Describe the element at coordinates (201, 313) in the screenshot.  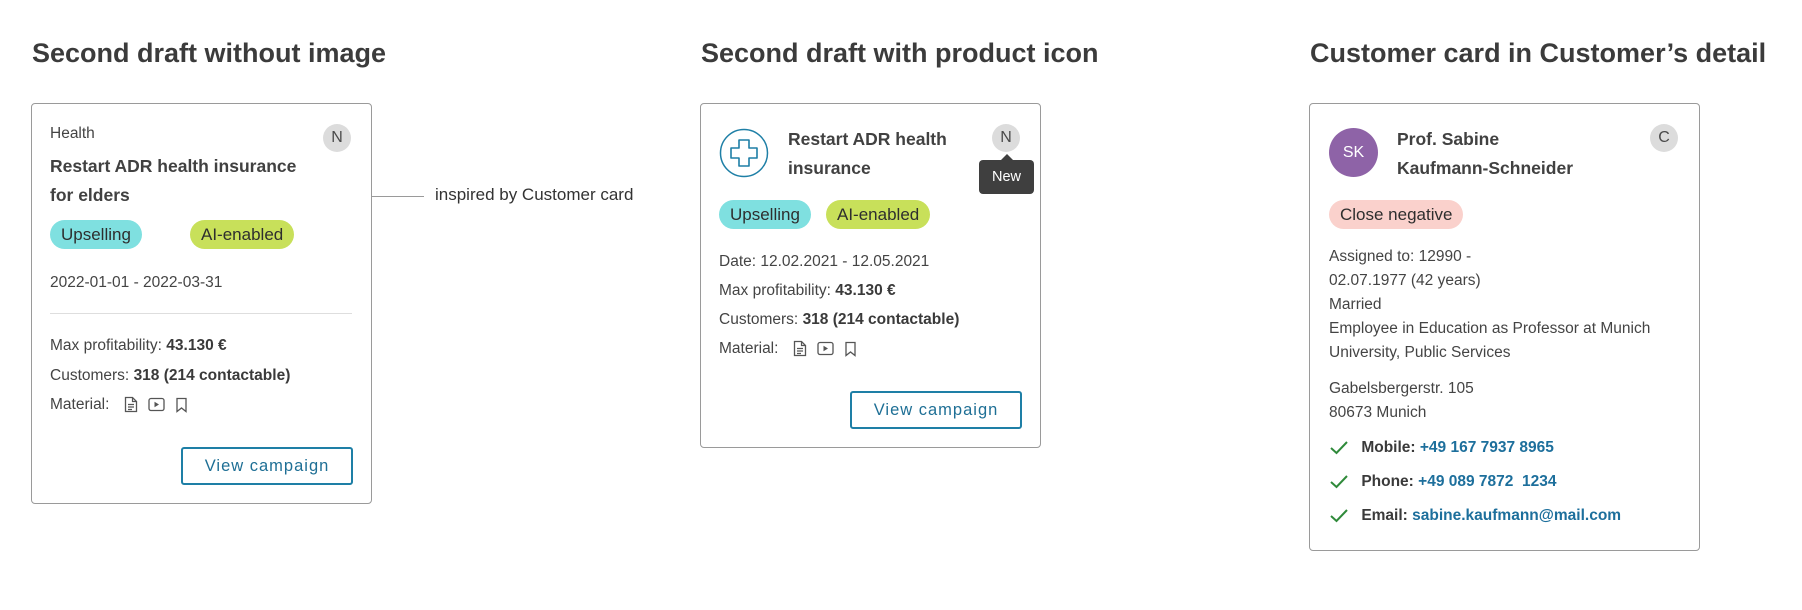
I see `card-divider` at that location.